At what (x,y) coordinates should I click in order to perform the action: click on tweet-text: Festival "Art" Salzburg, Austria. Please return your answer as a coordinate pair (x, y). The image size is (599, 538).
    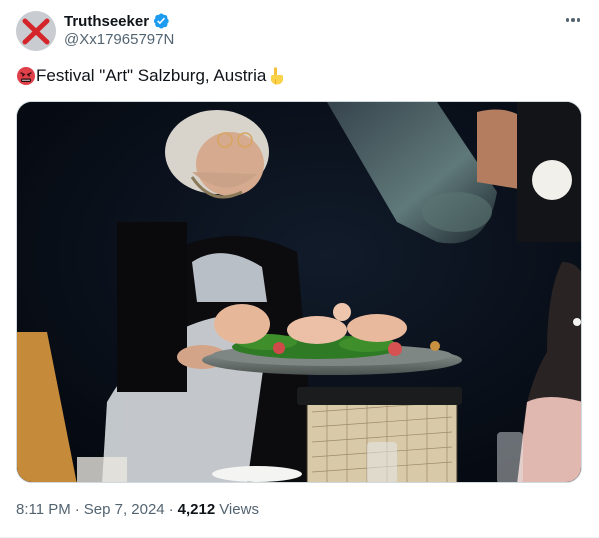
    Looking at the image, I should click on (151, 76).